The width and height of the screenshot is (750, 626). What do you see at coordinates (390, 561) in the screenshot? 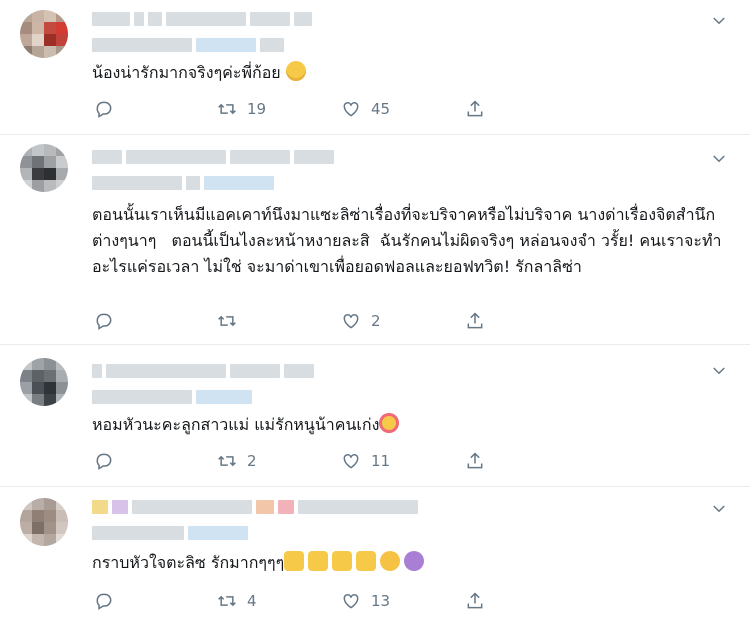
I see `yellow-heart-emoji` at bounding box center [390, 561].